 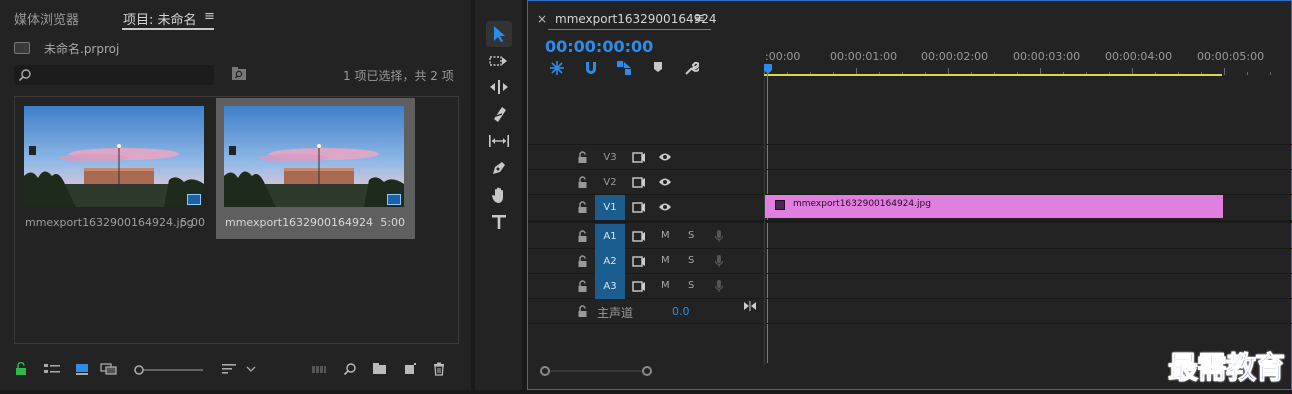 I want to click on pen-icon, so click(x=499, y=168).